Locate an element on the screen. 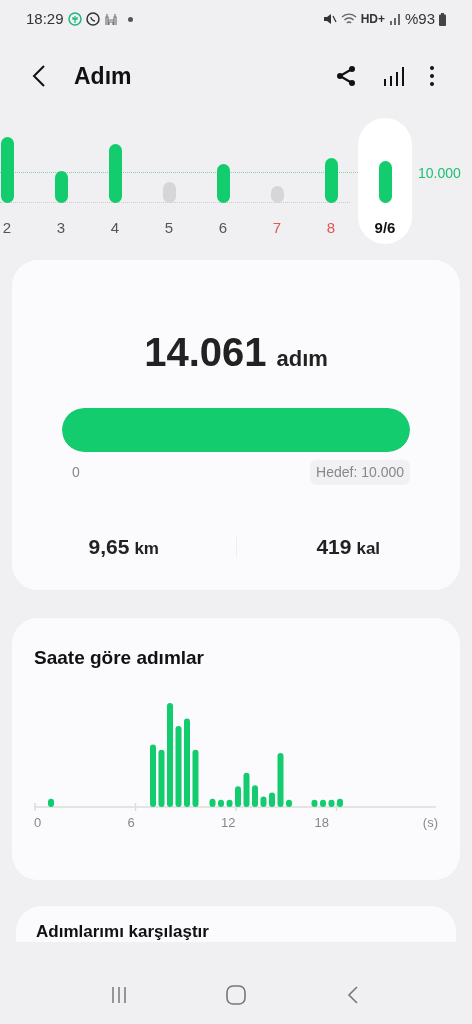 This screenshot has height=1024, width=472. distance-value: 9,65 is located at coordinates (109, 547).